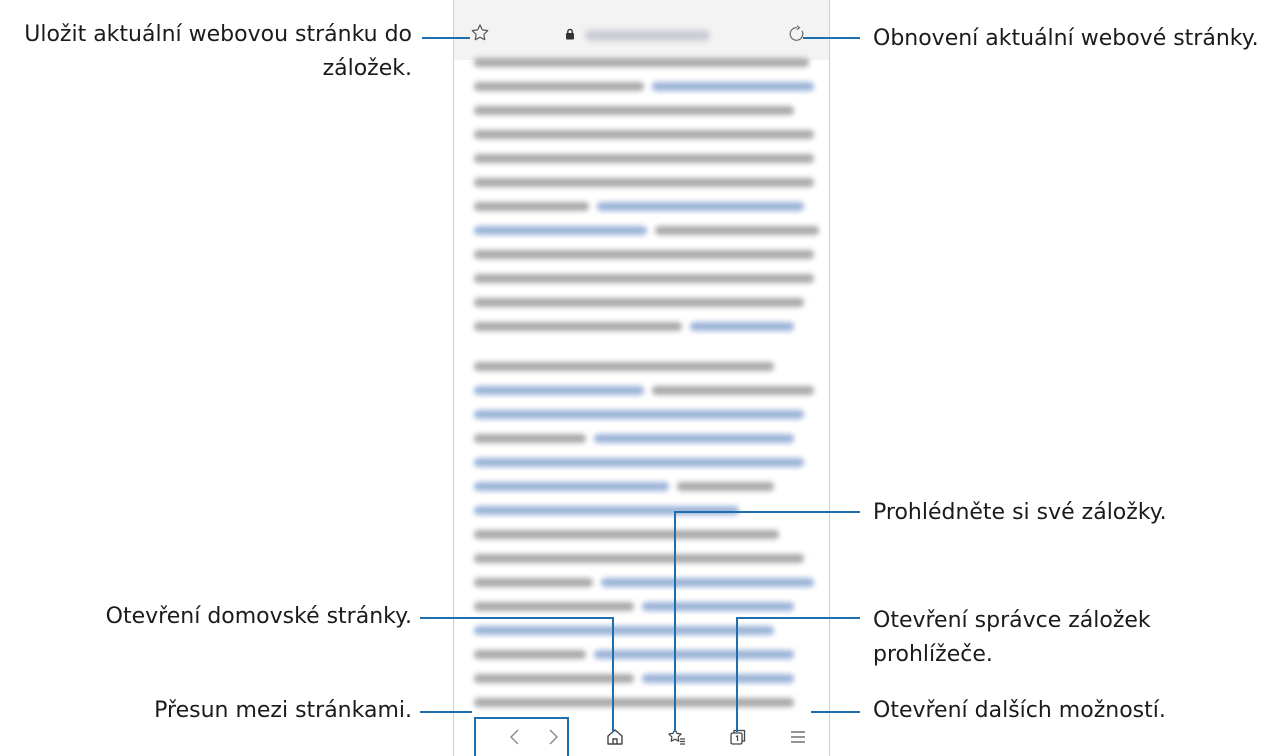  I want to click on leader-view-bookmarks, so click(767, 621).